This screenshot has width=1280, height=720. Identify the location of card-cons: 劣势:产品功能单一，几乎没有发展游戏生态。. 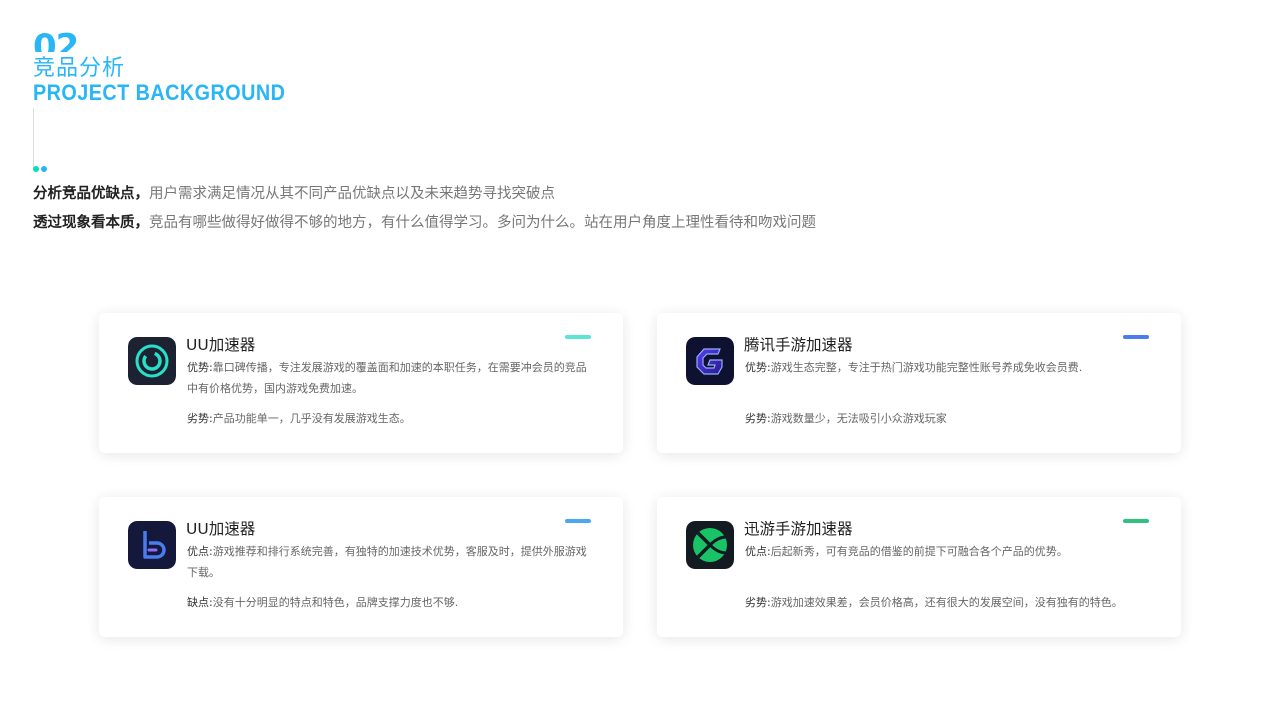
(407, 419).